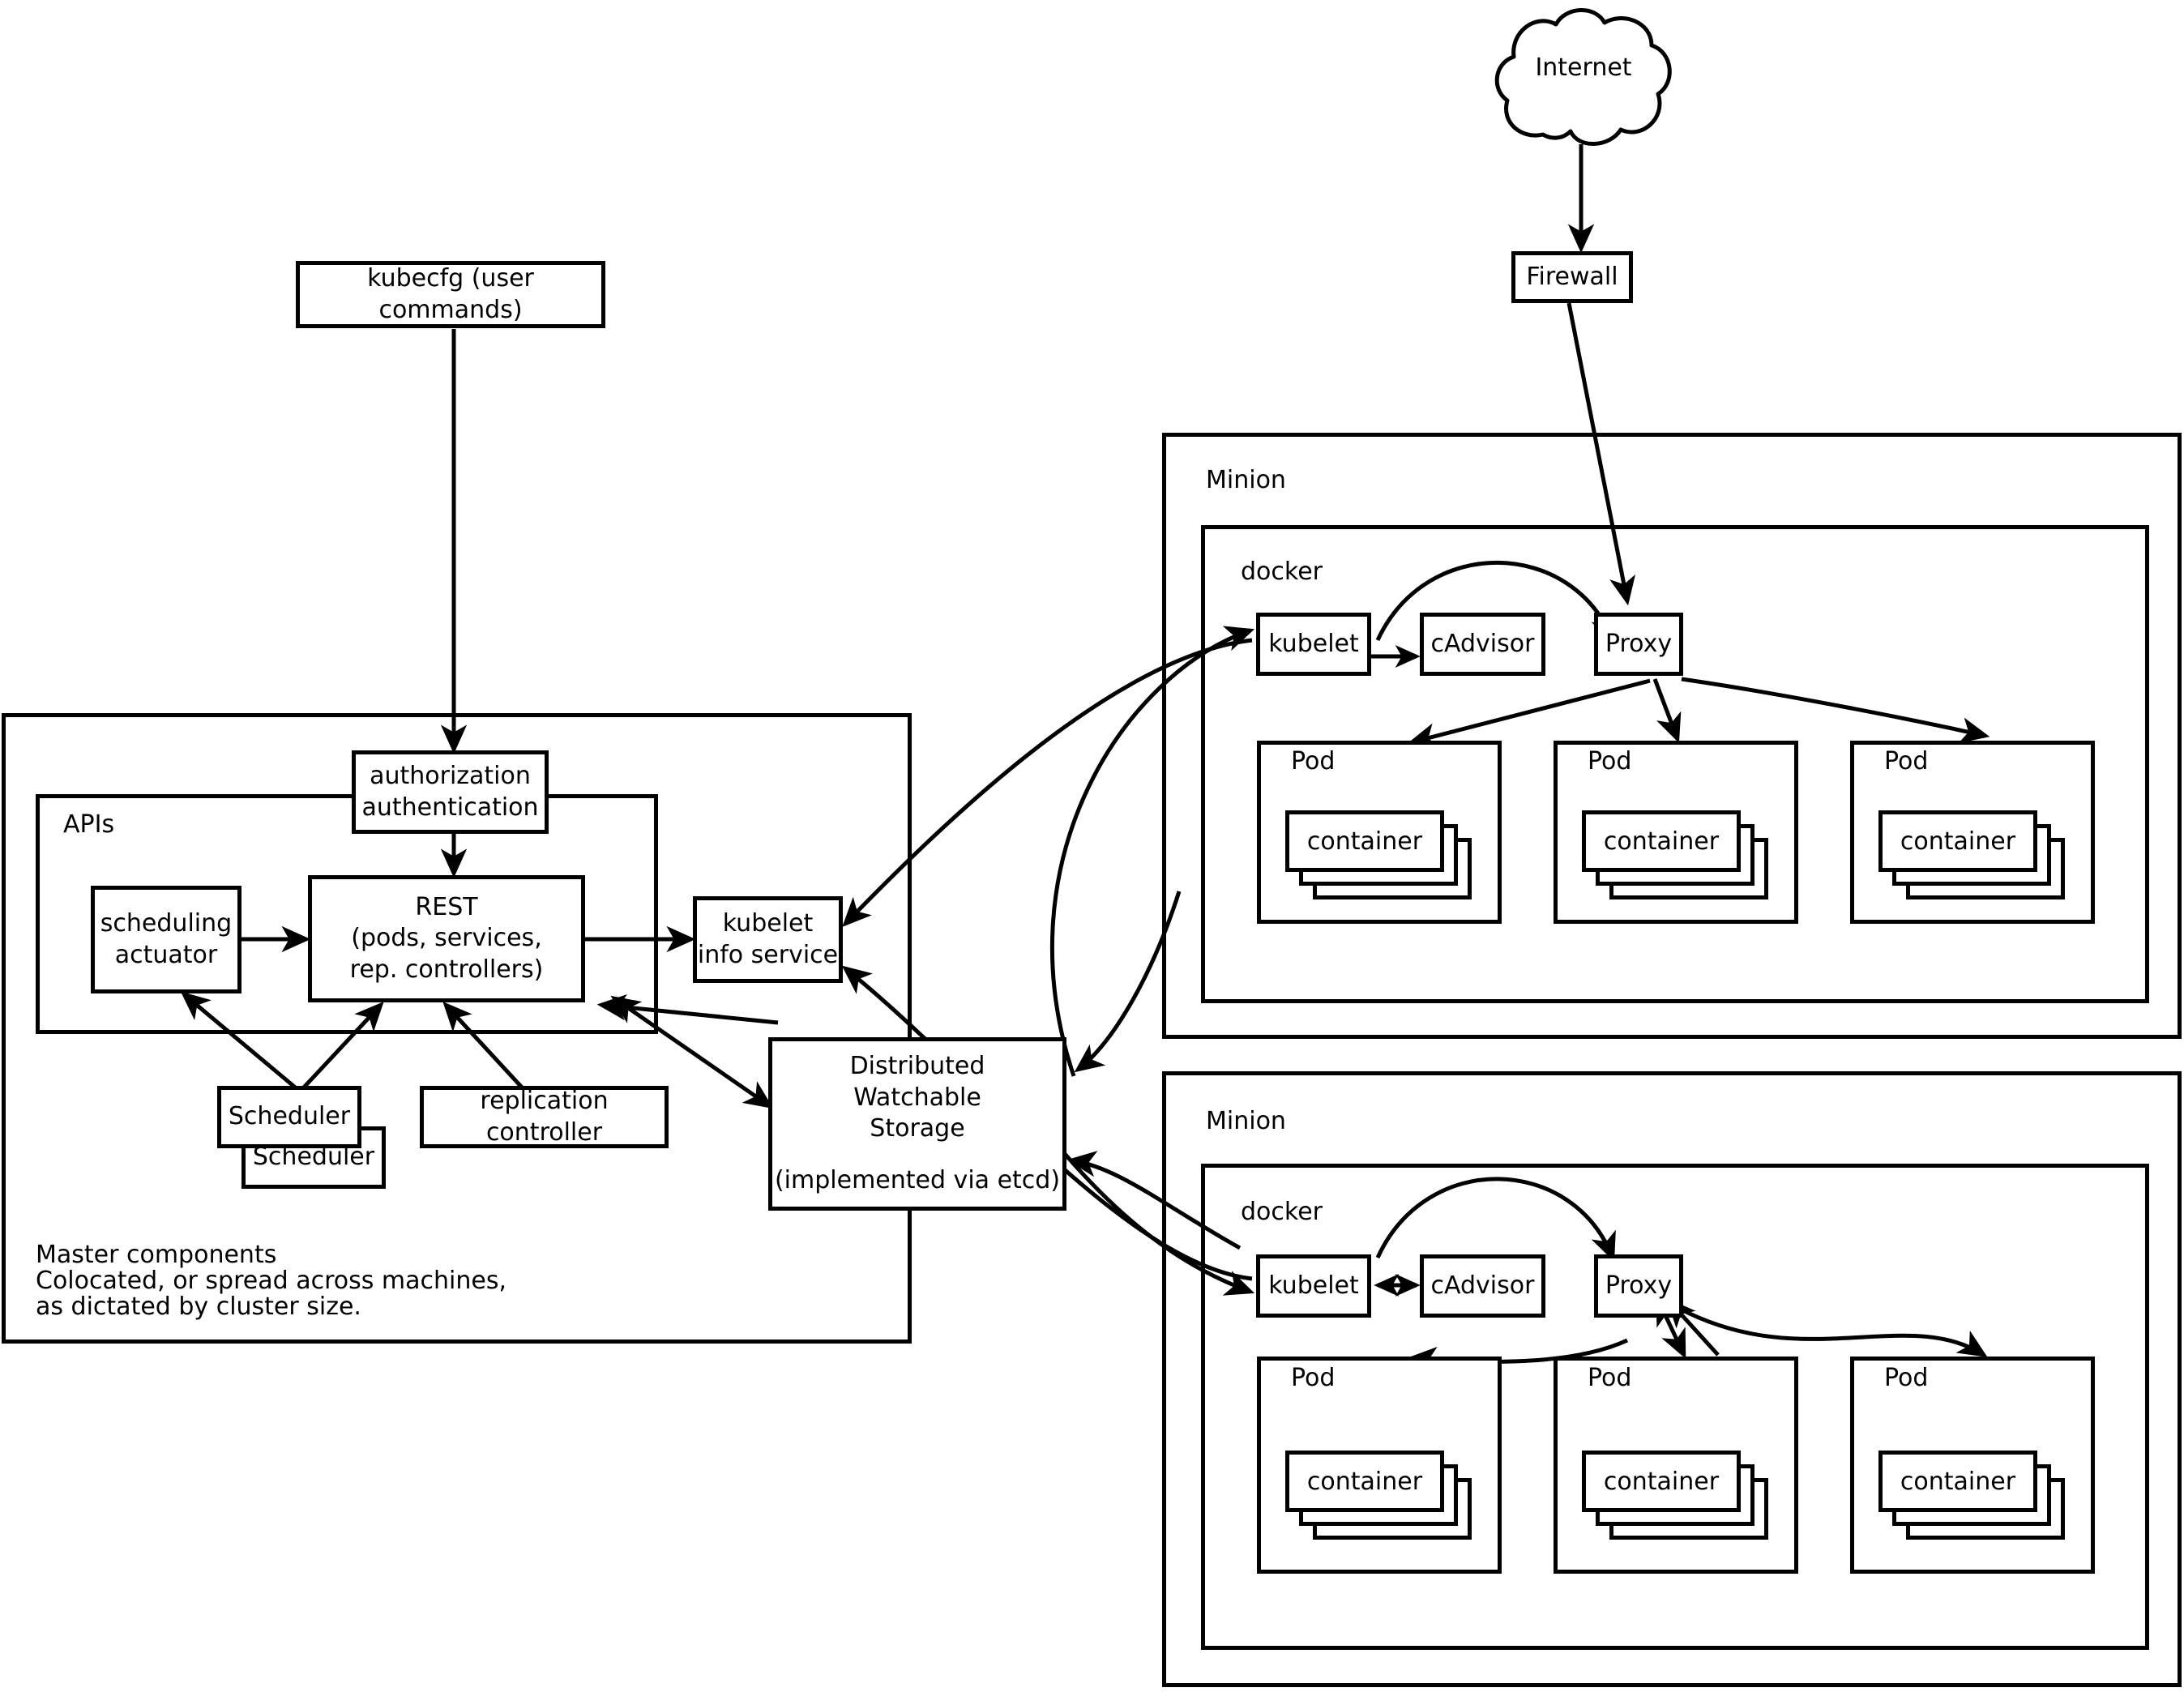 This screenshot has width=2184, height=1692. What do you see at coordinates (446, 906) in the screenshot?
I see `rest-label: REST` at bounding box center [446, 906].